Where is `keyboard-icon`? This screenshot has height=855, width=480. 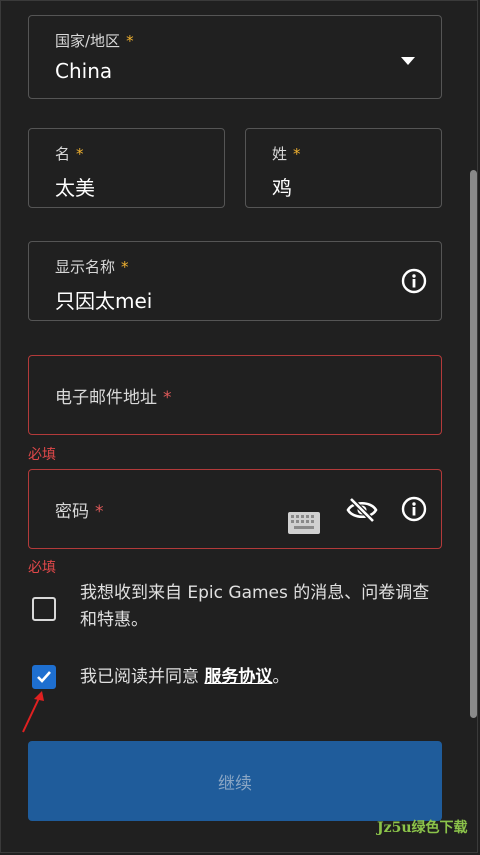
keyboard-icon is located at coordinates (304, 523).